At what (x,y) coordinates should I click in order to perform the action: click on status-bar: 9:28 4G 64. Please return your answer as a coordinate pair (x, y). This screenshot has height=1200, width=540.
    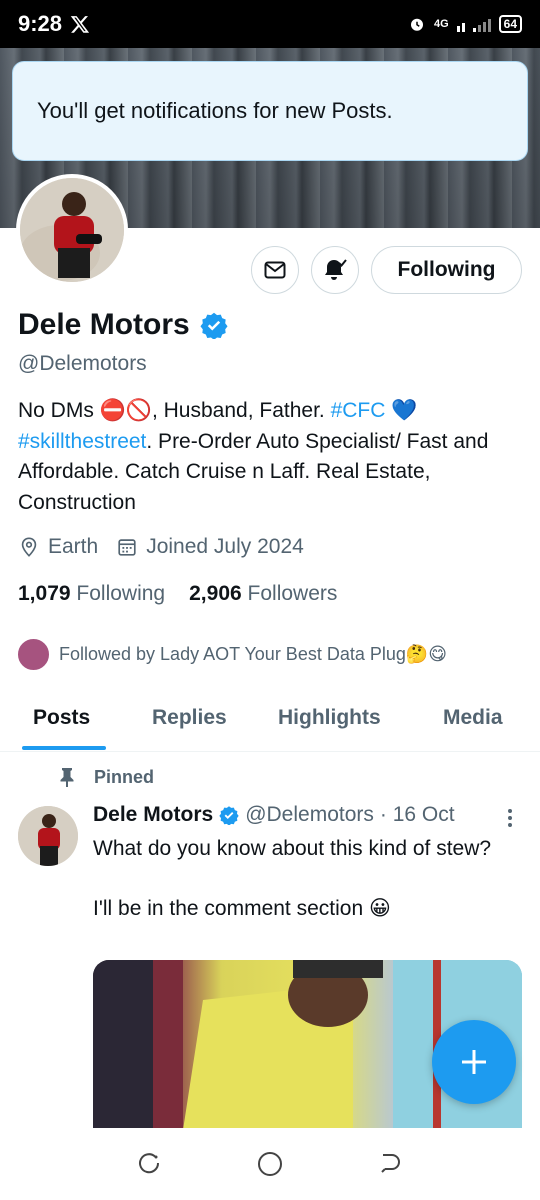
    Looking at the image, I should click on (270, 24).